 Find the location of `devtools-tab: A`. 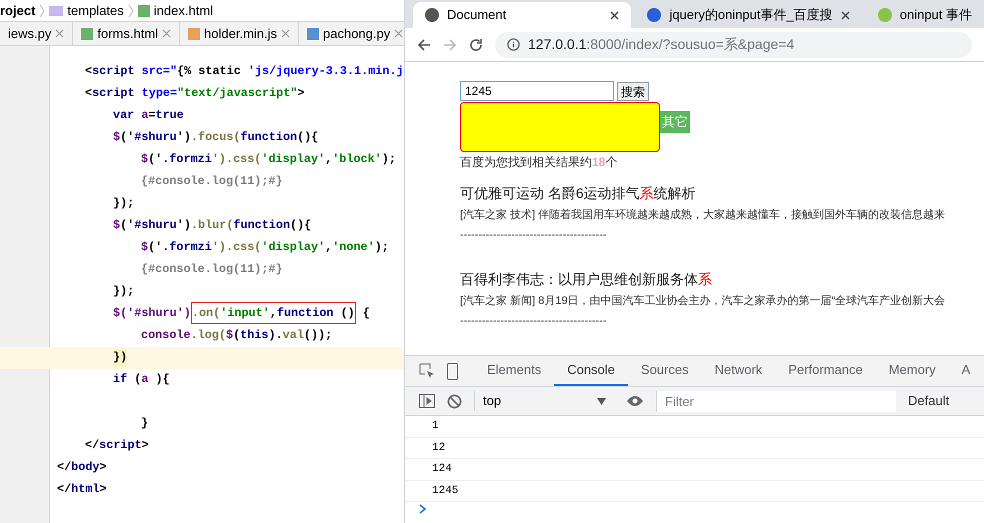

devtools-tab: A is located at coordinates (966, 371).